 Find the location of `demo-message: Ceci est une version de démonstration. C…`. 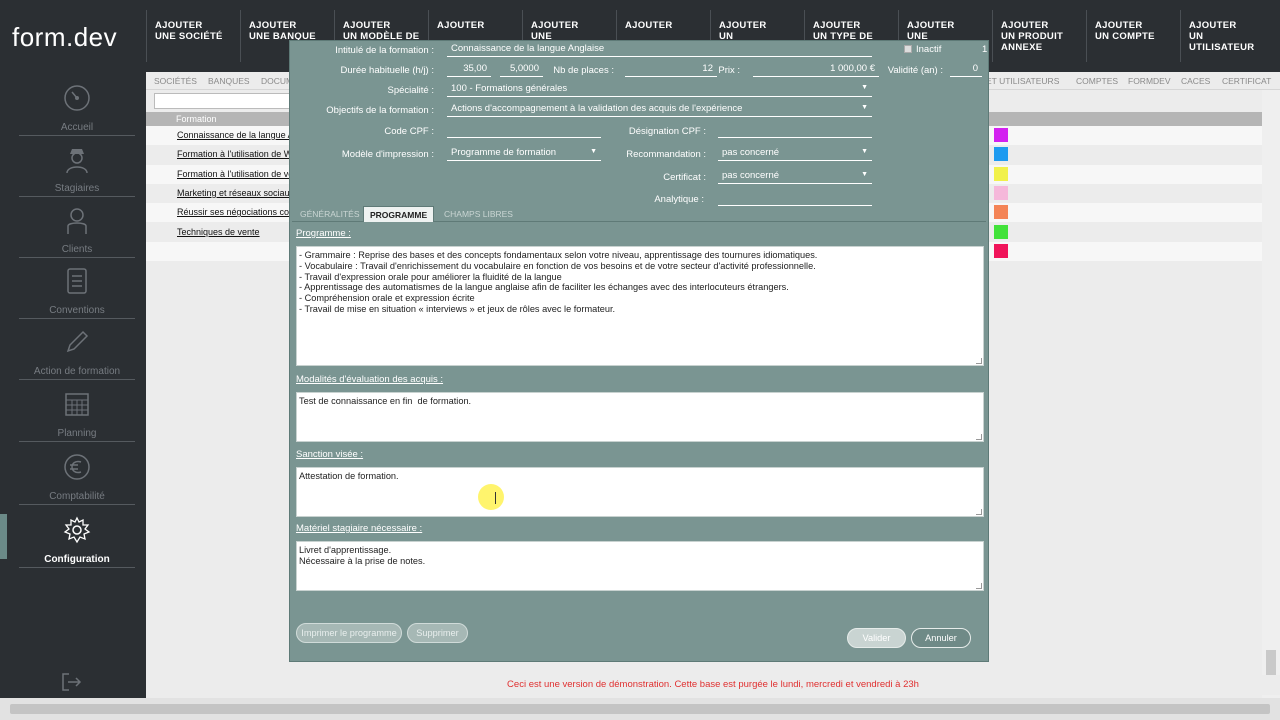

demo-message: Ceci est une version de démonstration. C… is located at coordinates (713, 684).